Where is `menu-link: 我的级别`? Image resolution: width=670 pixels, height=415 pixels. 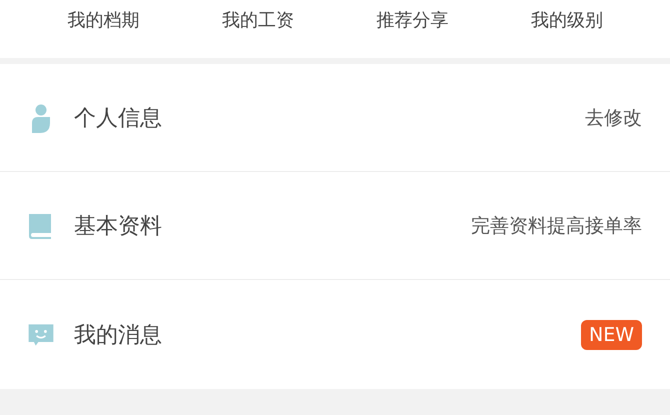
menu-link: 我的级别 is located at coordinates (566, 20).